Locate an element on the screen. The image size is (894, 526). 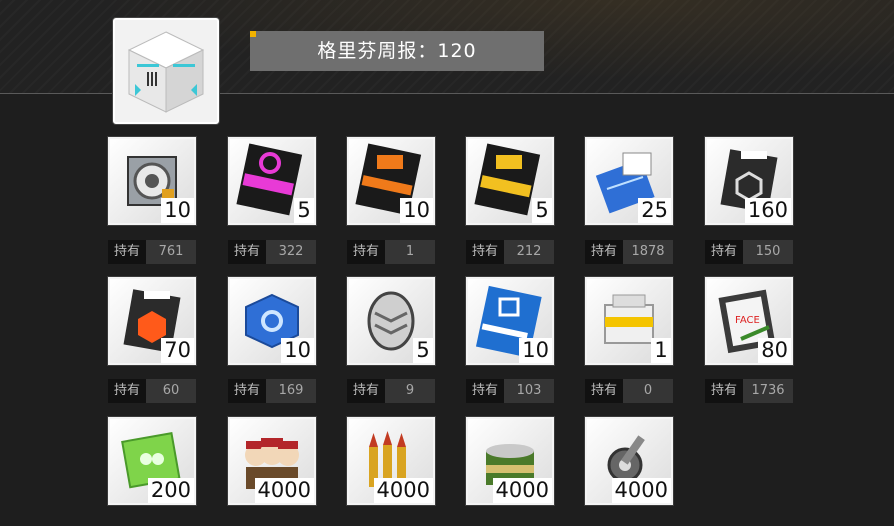
owned-count: 持有 9 is located at coordinates (391, 391).